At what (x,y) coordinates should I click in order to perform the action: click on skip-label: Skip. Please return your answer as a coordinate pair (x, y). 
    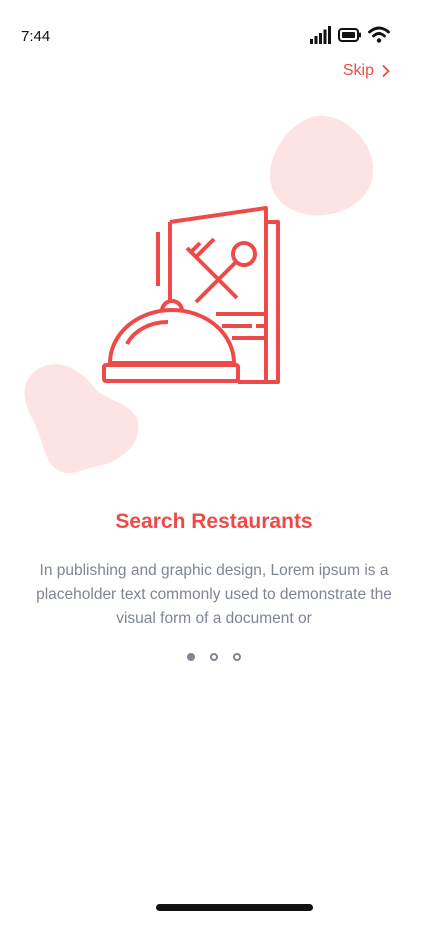
    Looking at the image, I should click on (358, 70).